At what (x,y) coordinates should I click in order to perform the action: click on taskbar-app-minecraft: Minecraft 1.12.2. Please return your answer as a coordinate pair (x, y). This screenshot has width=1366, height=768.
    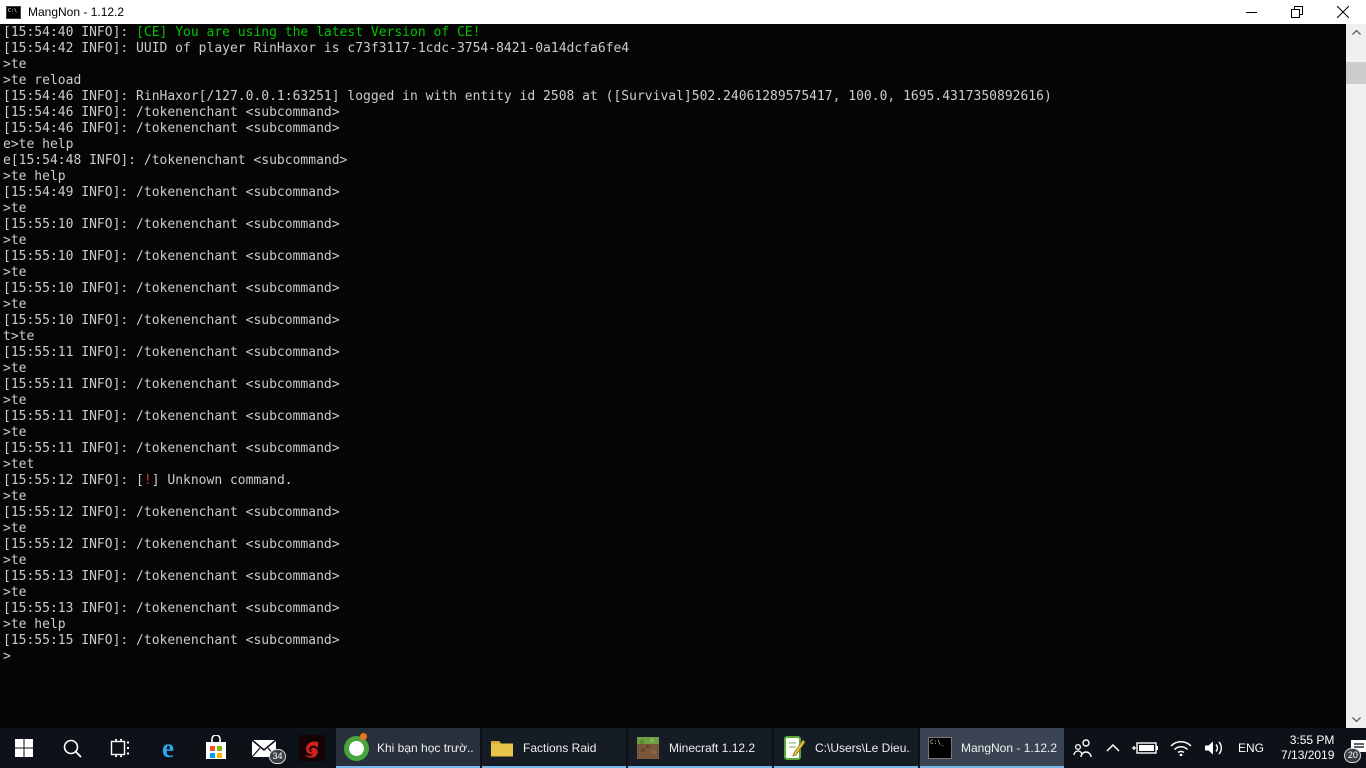
    Looking at the image, I should click on (700, 748).